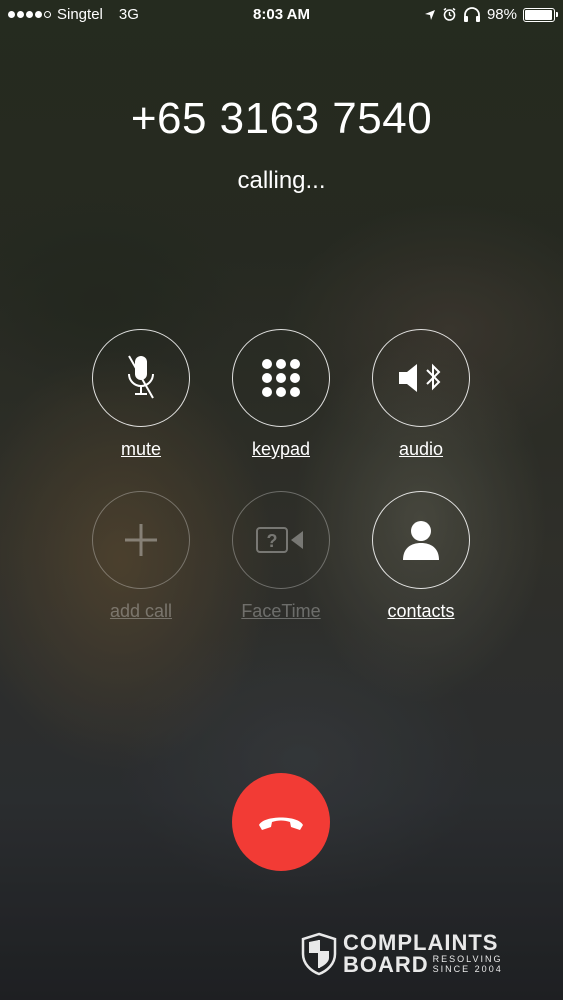 The image size is (563, 1000). What do you see at coordinates (471, 14) in the screenshot?
I see `headphones-icon` at bounding box center [471, 14].